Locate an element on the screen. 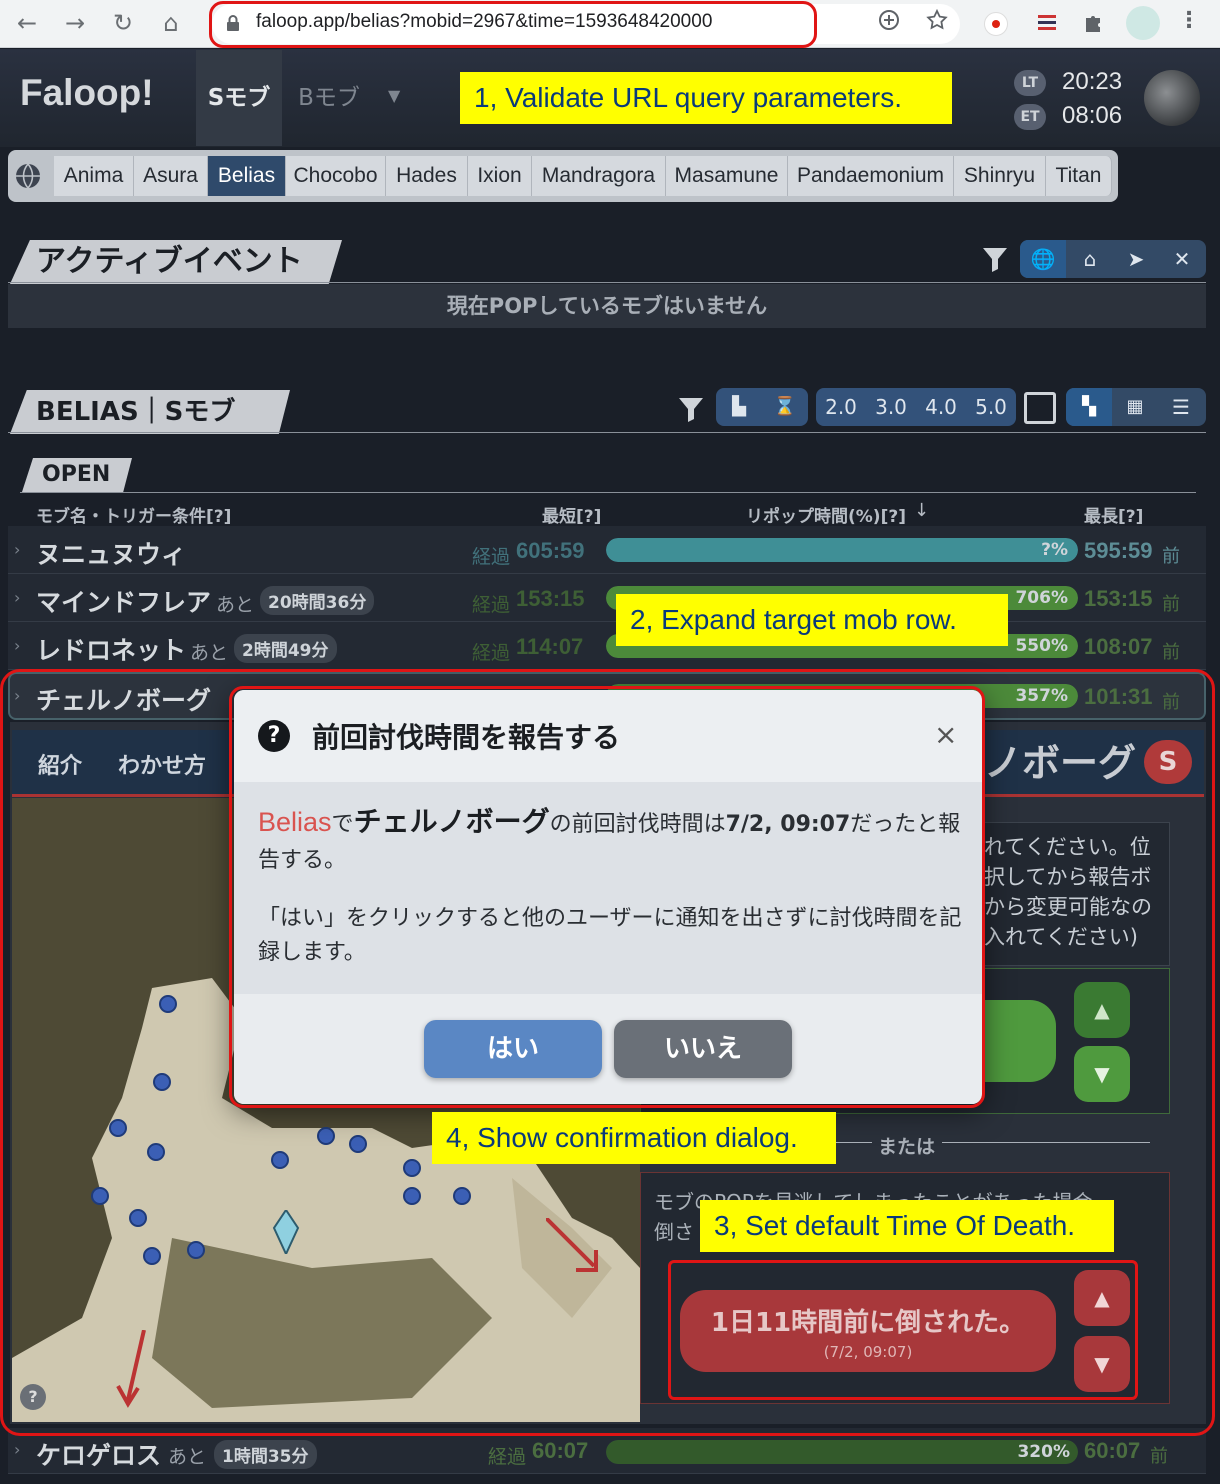  mob-section-title: BELIAS｜Sモブ is located at coordinates (150, 412).